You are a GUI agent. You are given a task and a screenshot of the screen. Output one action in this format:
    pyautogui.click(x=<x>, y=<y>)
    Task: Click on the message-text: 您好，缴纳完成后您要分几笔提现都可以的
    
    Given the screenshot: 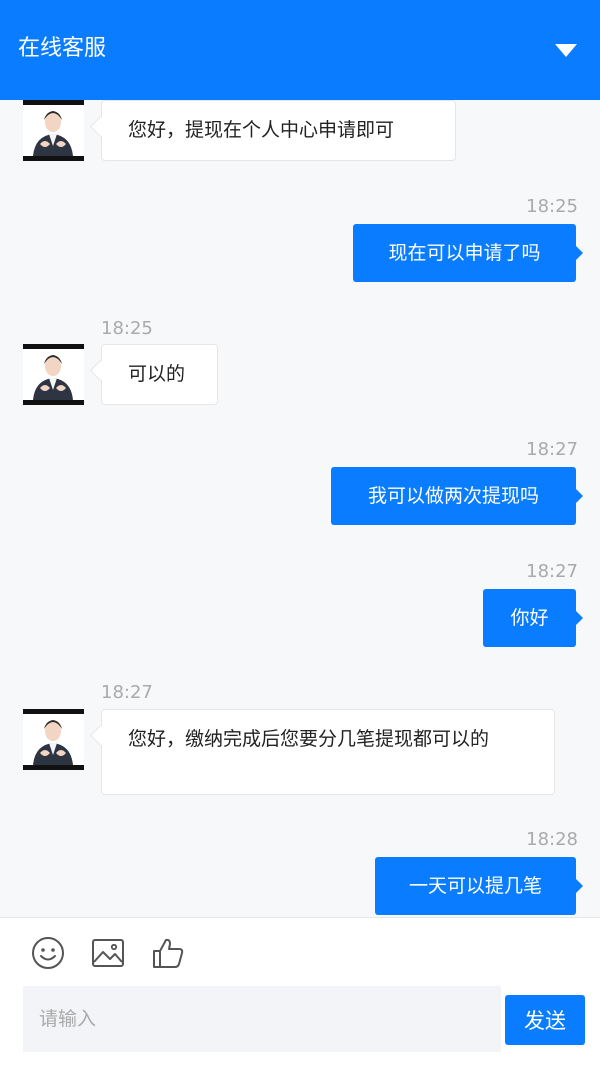 What is the action you would take?
    pyautogui.click(x=309, y=739)
    